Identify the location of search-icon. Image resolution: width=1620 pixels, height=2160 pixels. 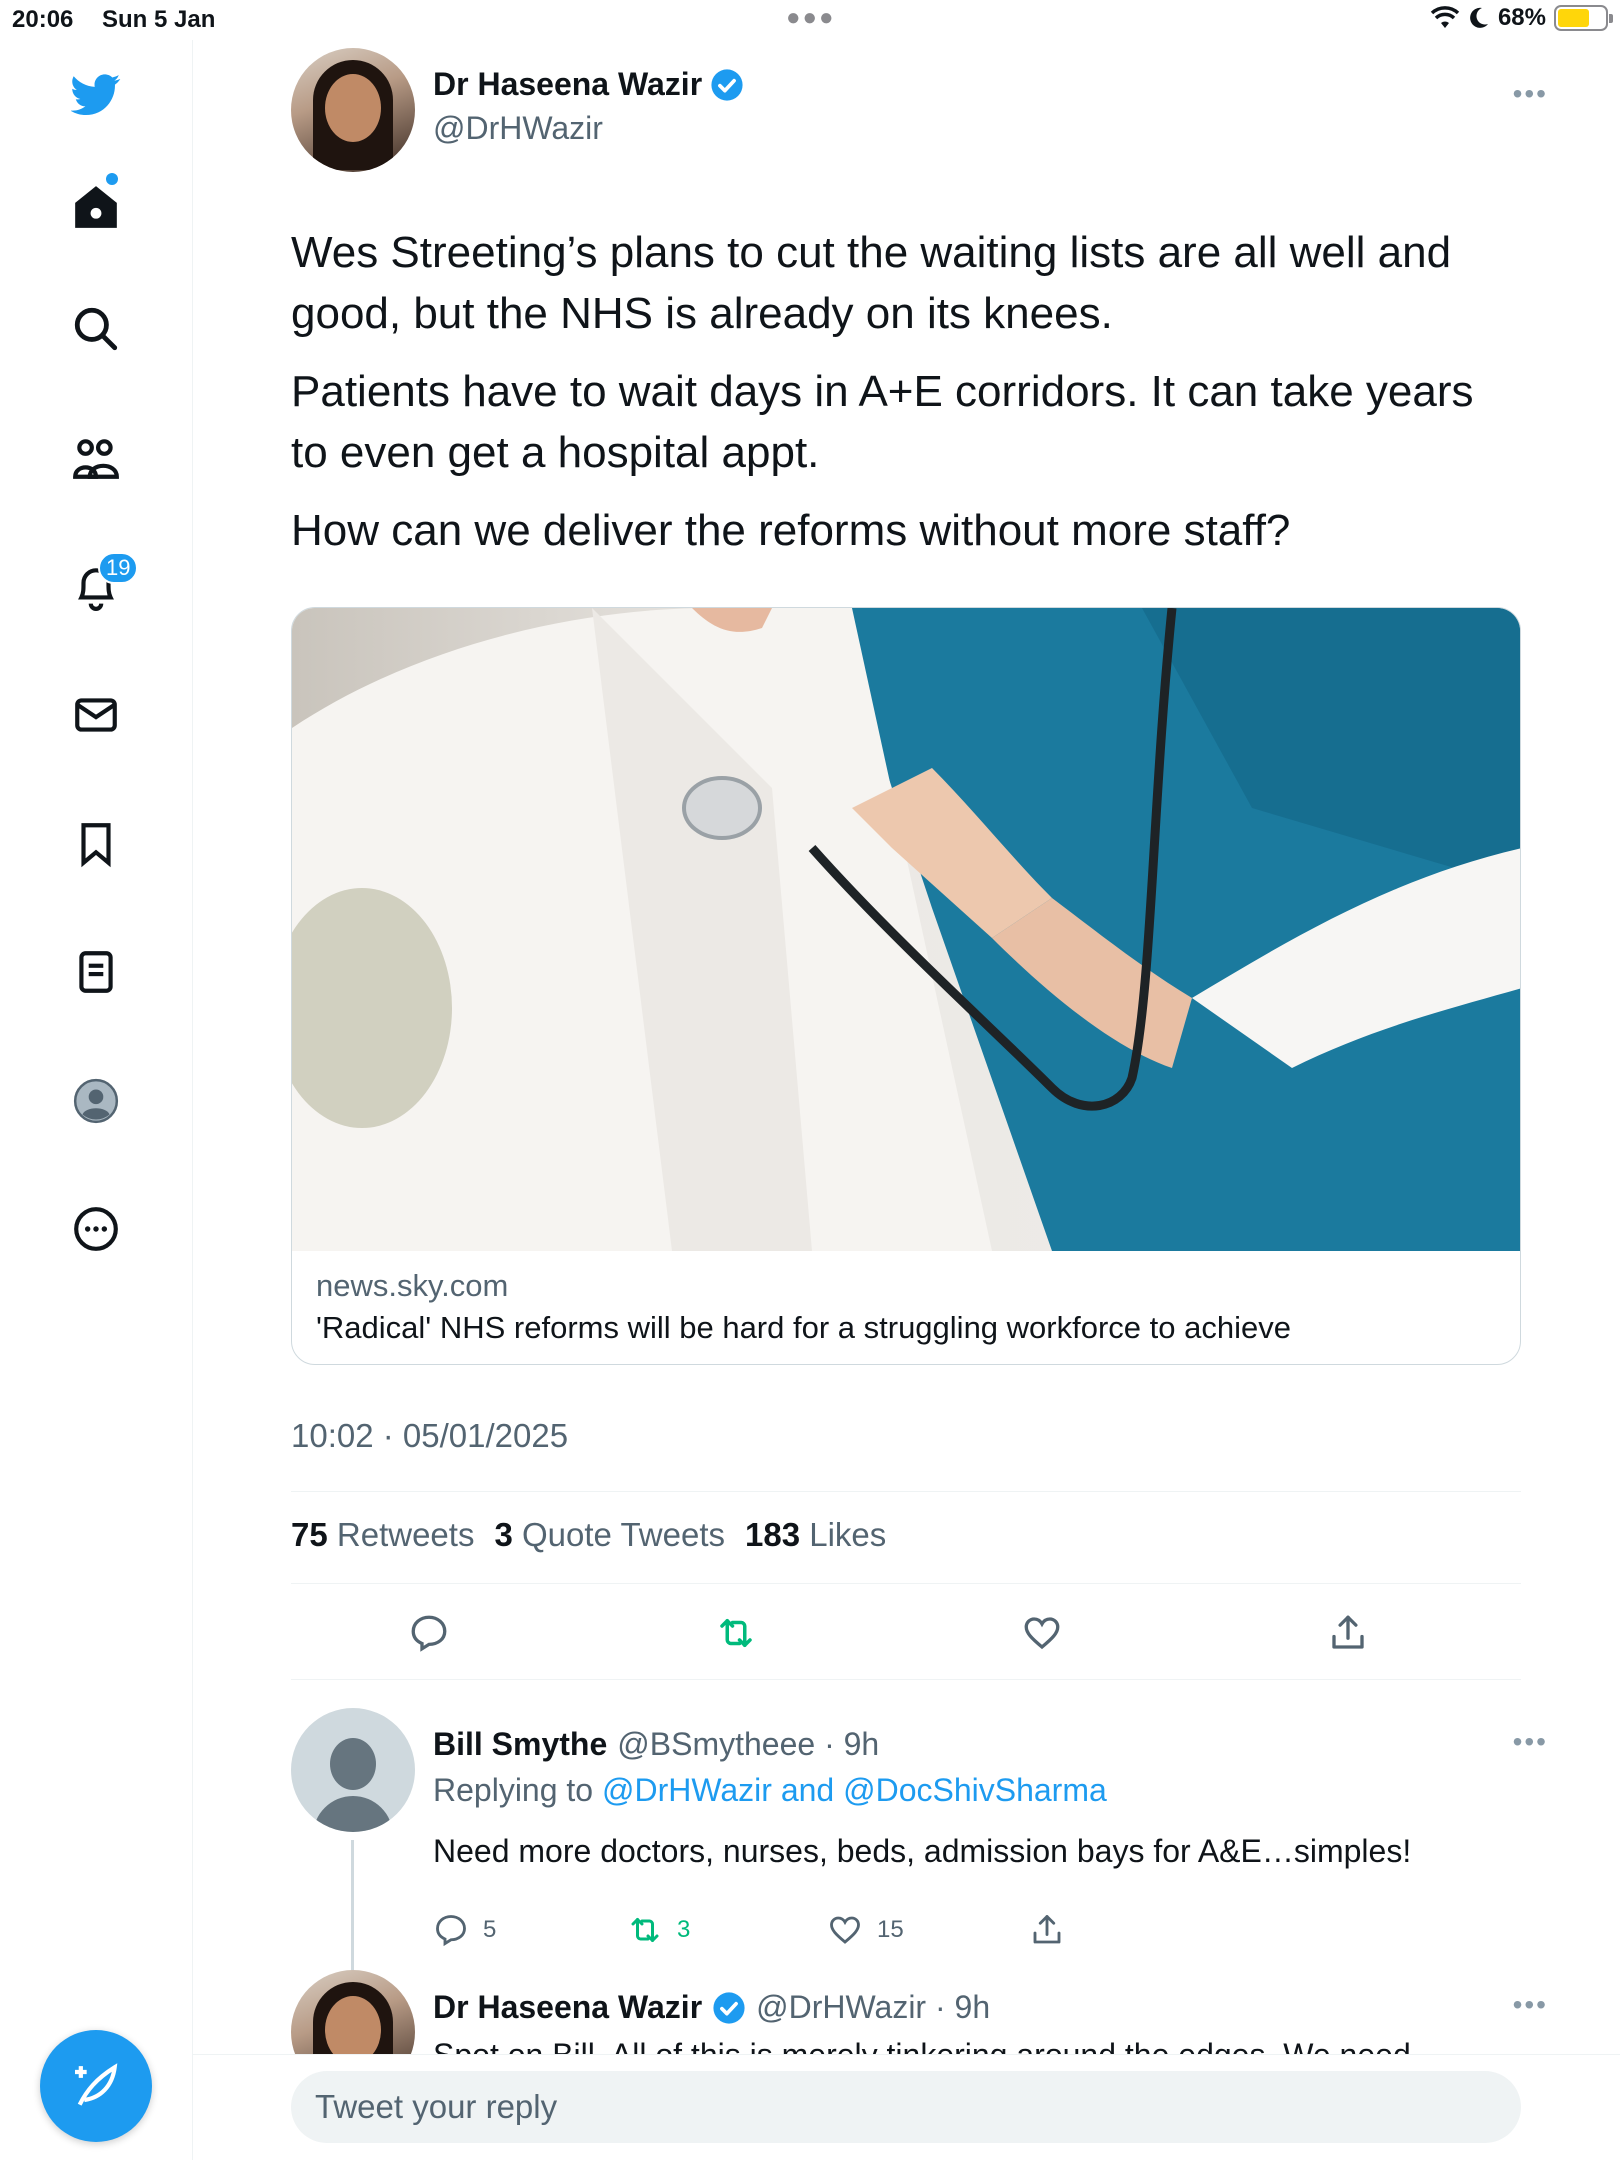
(96, 329).